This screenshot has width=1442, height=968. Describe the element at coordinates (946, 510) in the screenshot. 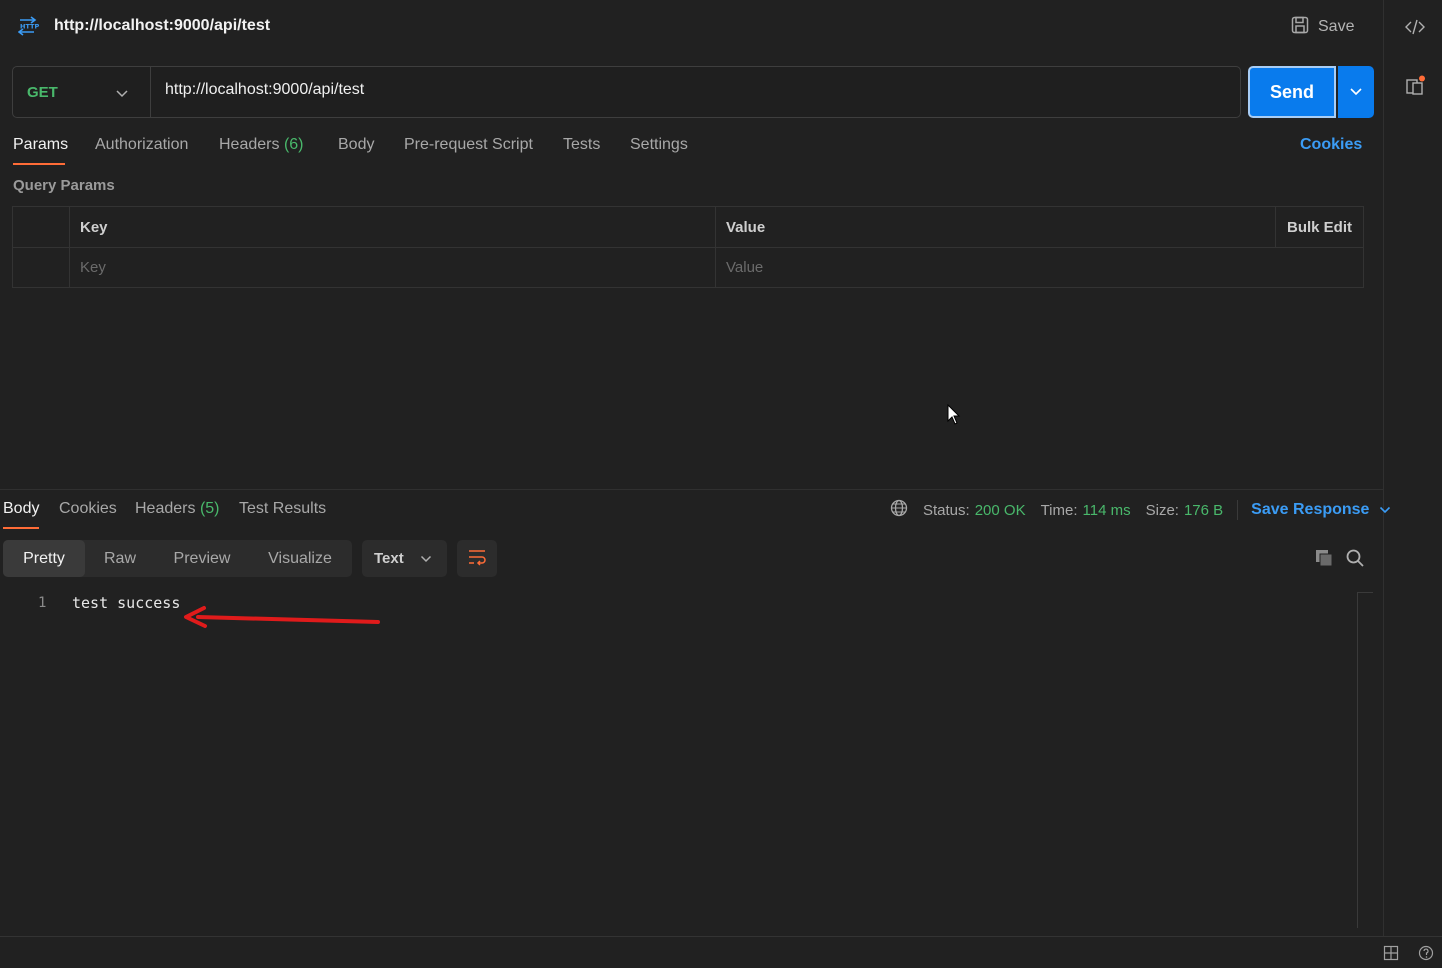

I see `status-label: Status:` at that location.